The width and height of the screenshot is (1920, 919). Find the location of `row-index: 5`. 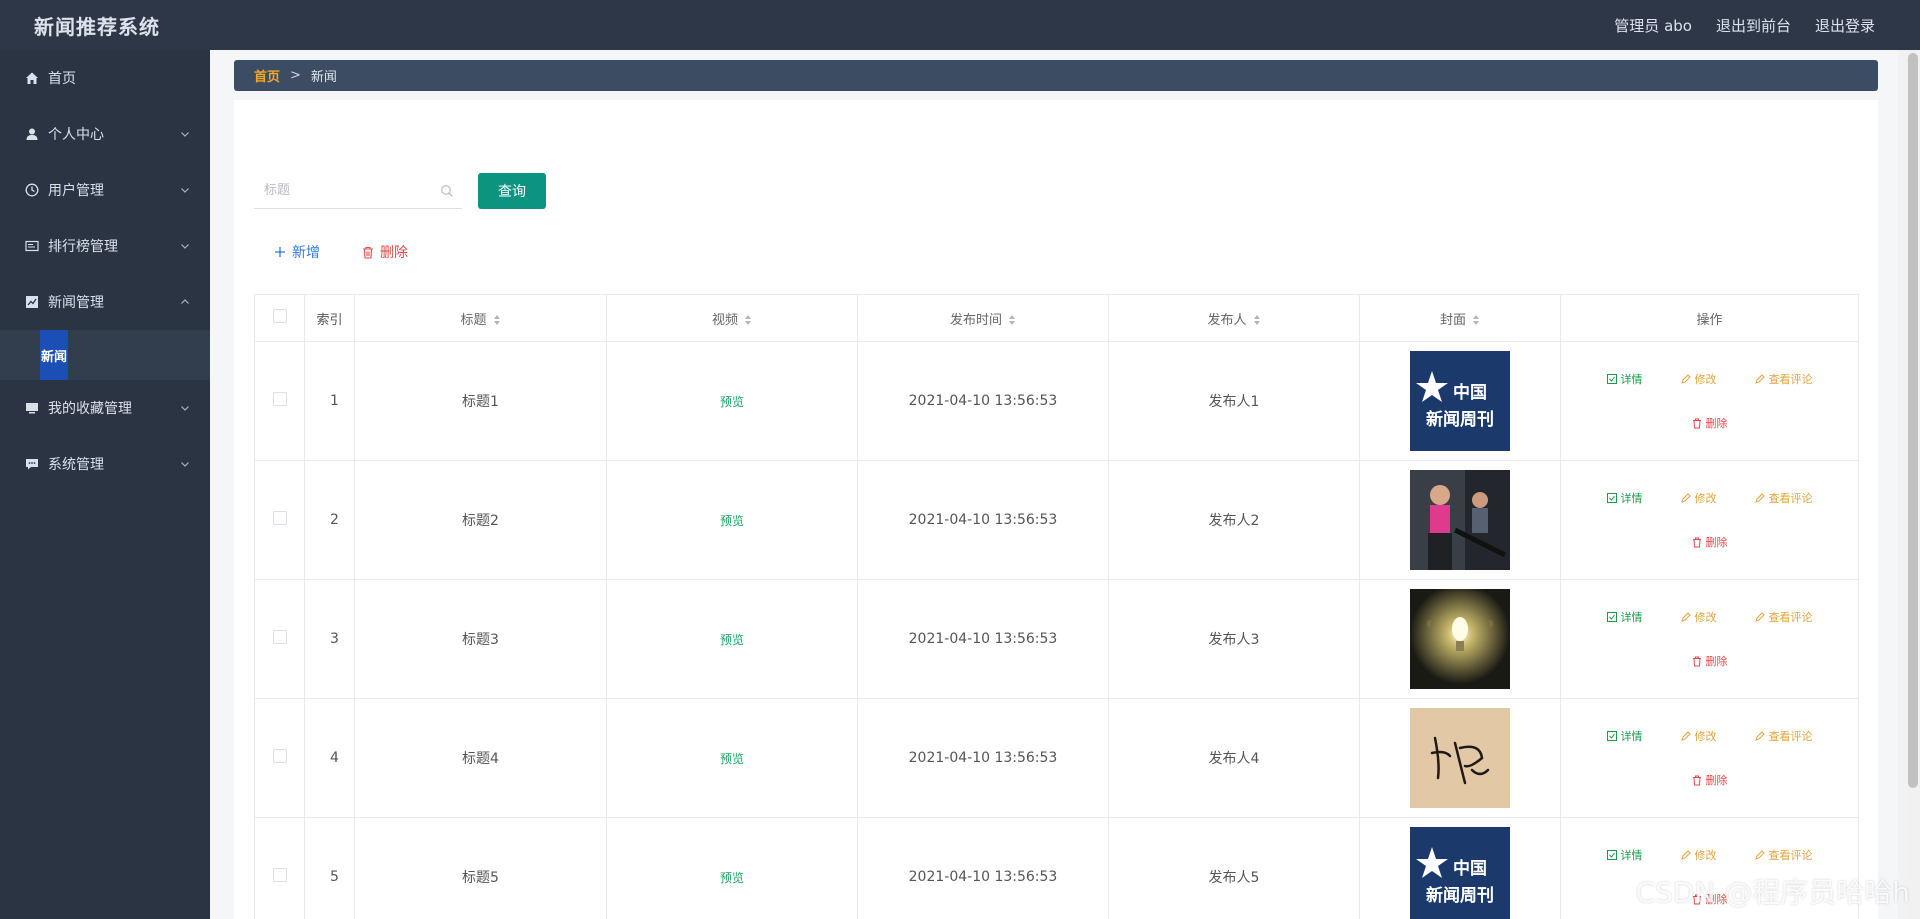

row-index: 5 is located at coordinates (329, 868).